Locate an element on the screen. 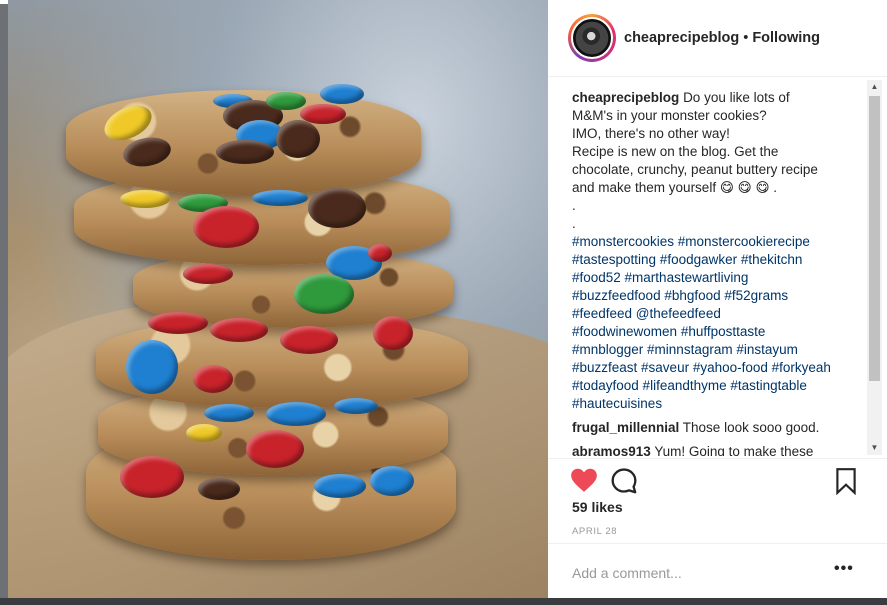  backdrop-bottom-strip is located at coordinates (443, 601).